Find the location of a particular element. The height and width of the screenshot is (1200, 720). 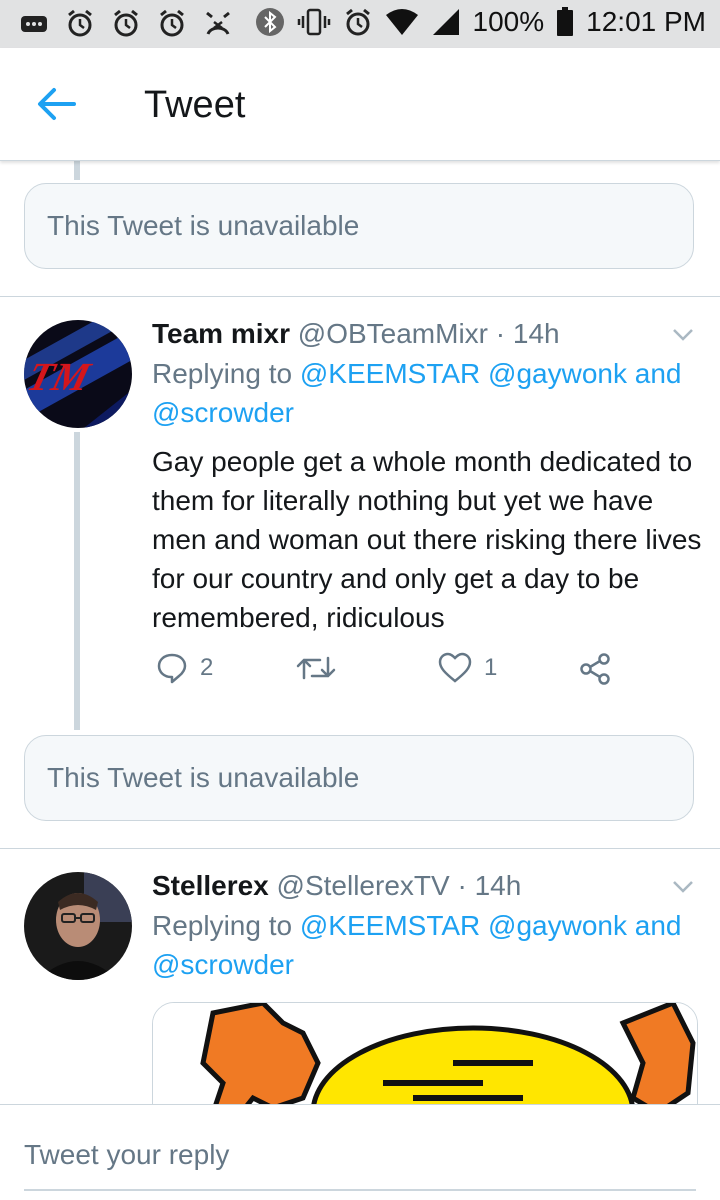

author-handle: @OBTeamMixr is located at coordinates (393, 333).